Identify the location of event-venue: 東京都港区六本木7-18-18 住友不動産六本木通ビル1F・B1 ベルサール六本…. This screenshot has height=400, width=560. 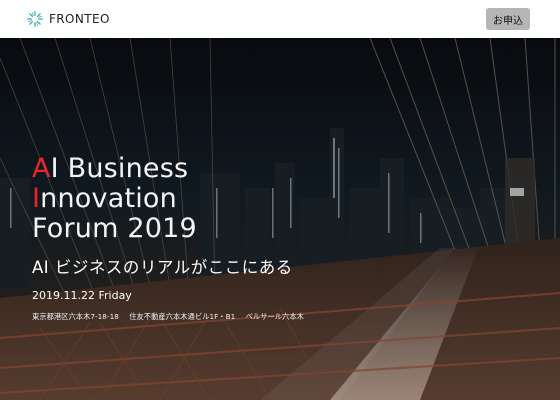
(172, 317).